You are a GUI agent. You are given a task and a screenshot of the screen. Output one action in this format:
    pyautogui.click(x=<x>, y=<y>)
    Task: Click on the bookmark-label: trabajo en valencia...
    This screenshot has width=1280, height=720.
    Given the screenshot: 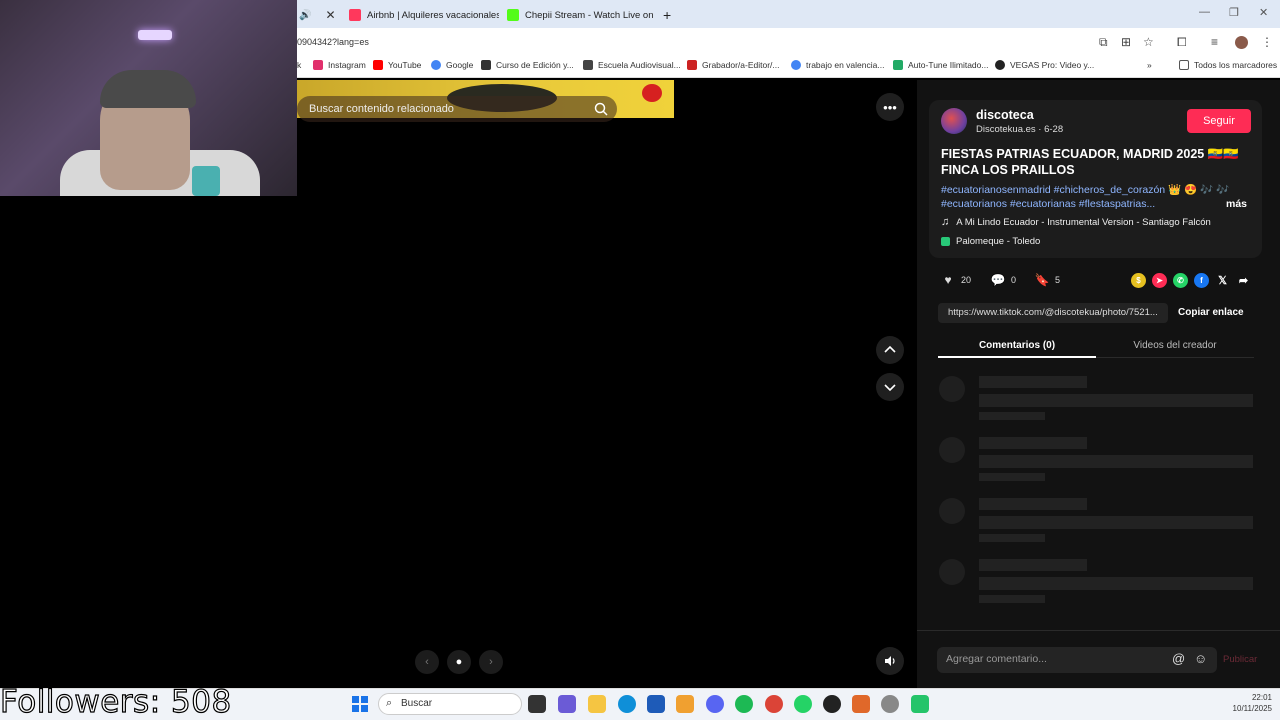 What is the action you would take?
    pyautogui.click(x=845, y=65)
    